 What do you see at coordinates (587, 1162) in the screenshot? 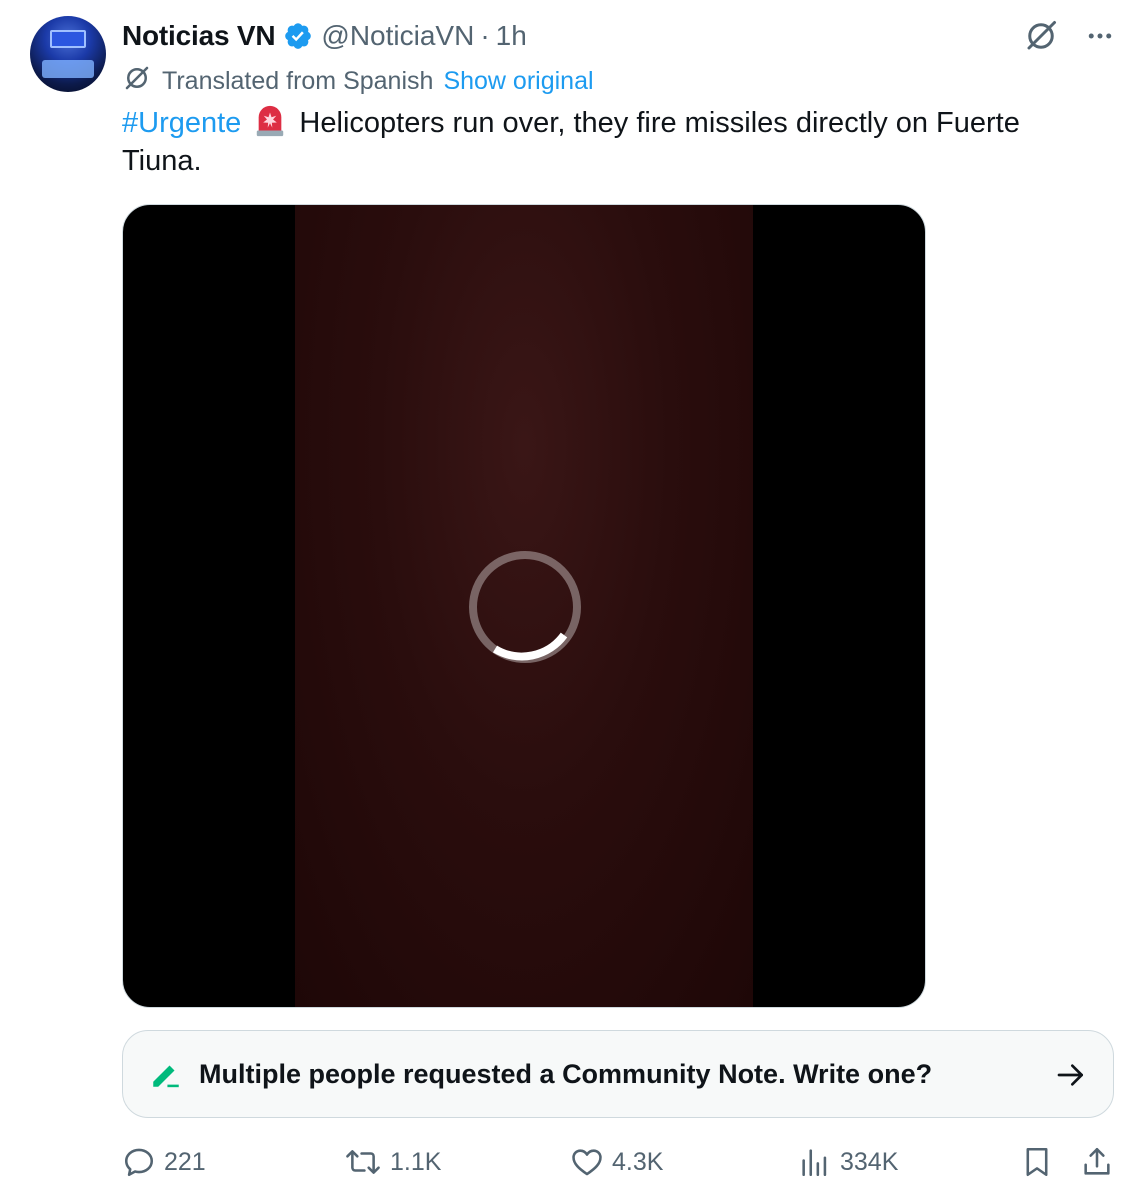
I see `heart-icon` at bounding box center [587, 1162].